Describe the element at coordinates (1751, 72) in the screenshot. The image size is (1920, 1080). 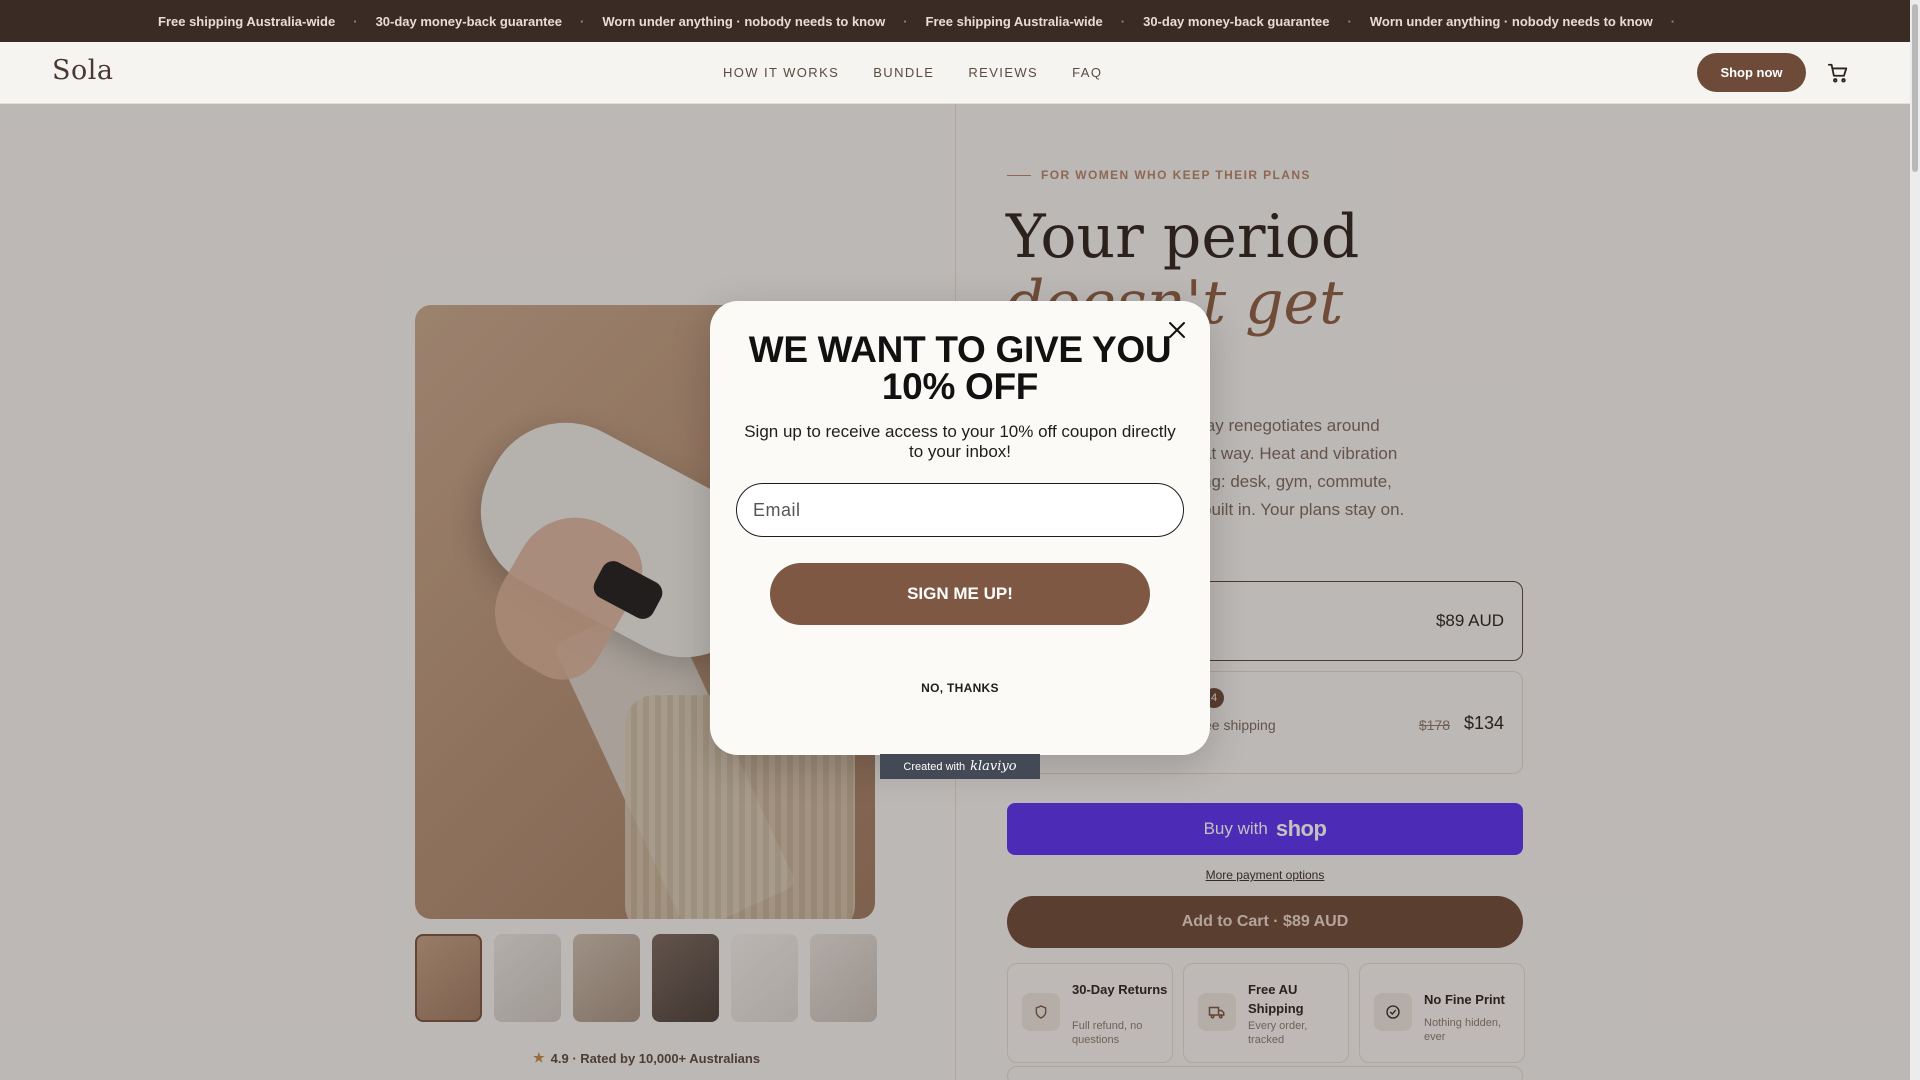
I see `shop-now-button: Shop now` at that location.